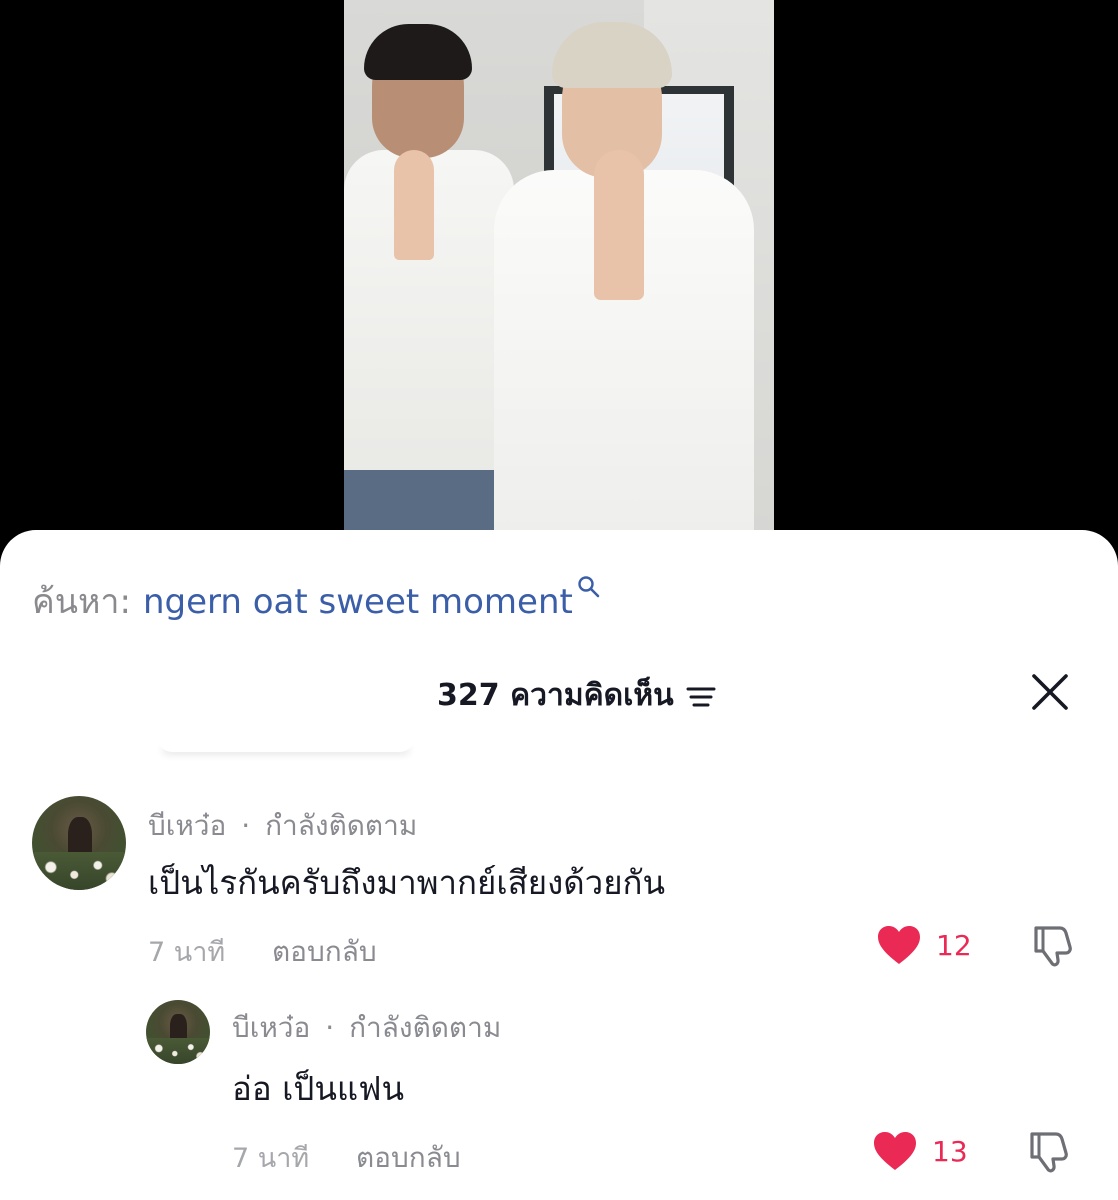  I want to click on comment-count-label: 327 ความคิดเห็น, so click(555, 695).